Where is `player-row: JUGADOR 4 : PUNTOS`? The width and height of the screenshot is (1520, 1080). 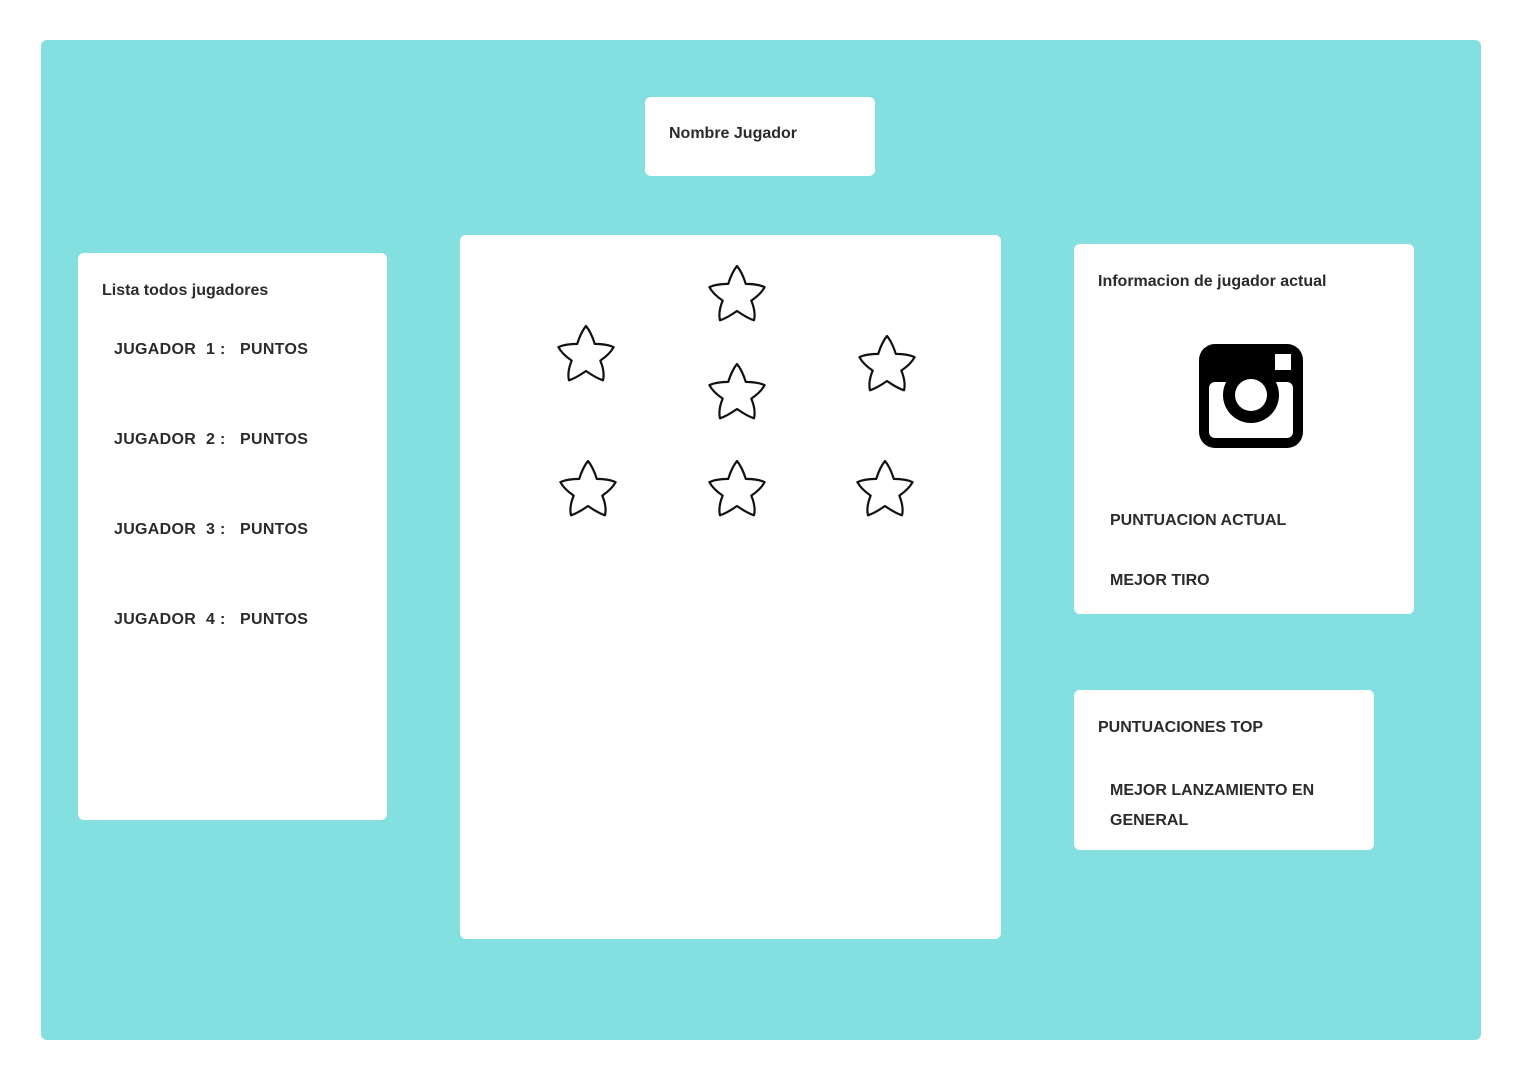
player-row: JUGADOR 4 : PUNTOS is located at coordinates (211, 620).